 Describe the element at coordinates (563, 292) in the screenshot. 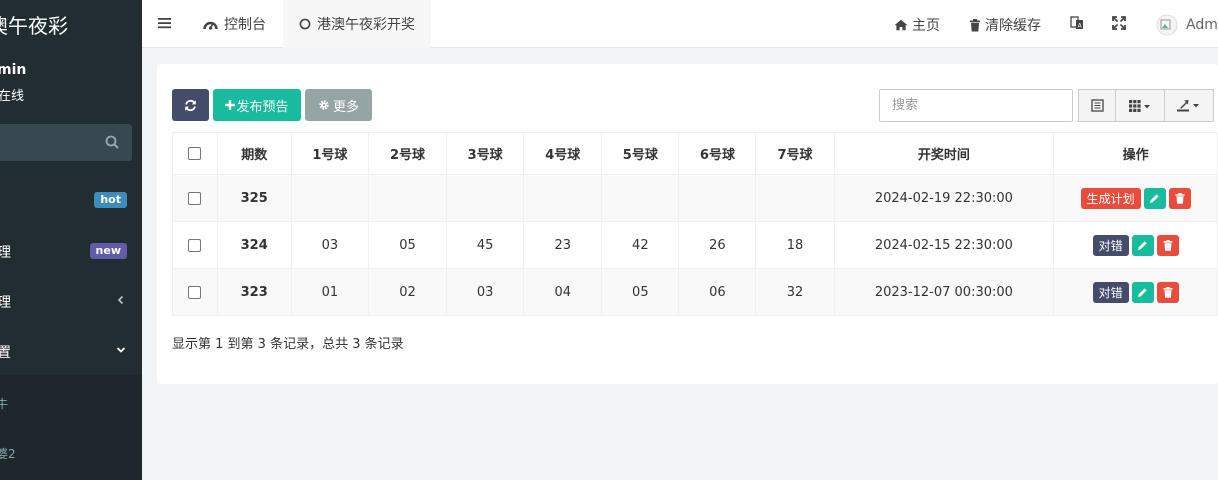

I see `ball-cell: 04` at that location.